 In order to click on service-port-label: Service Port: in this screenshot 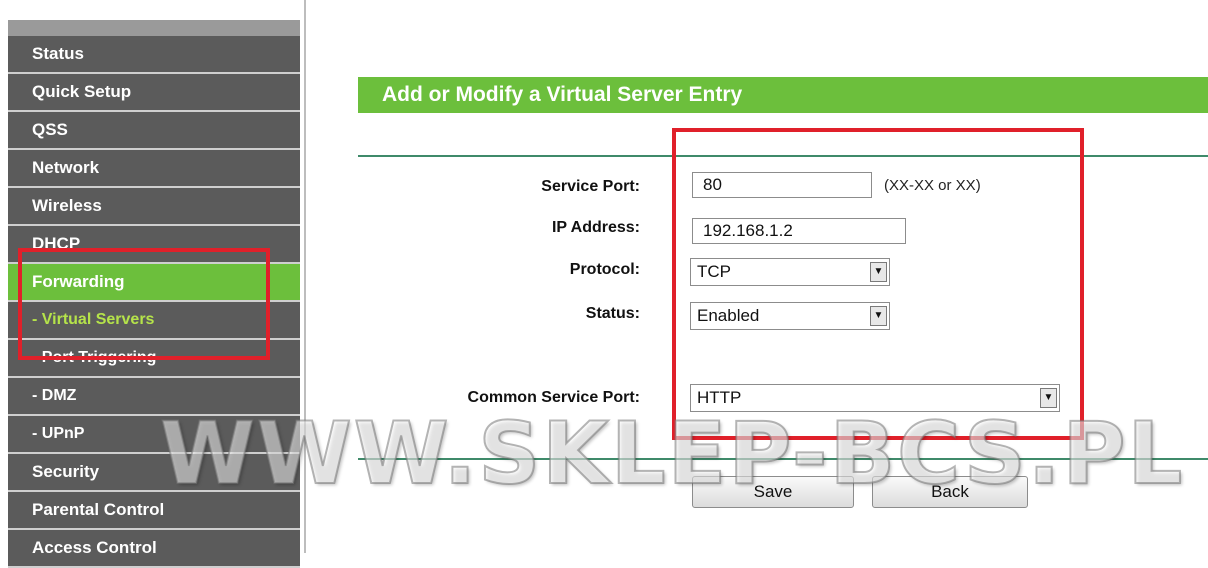, I will do `click(590, 186)`.